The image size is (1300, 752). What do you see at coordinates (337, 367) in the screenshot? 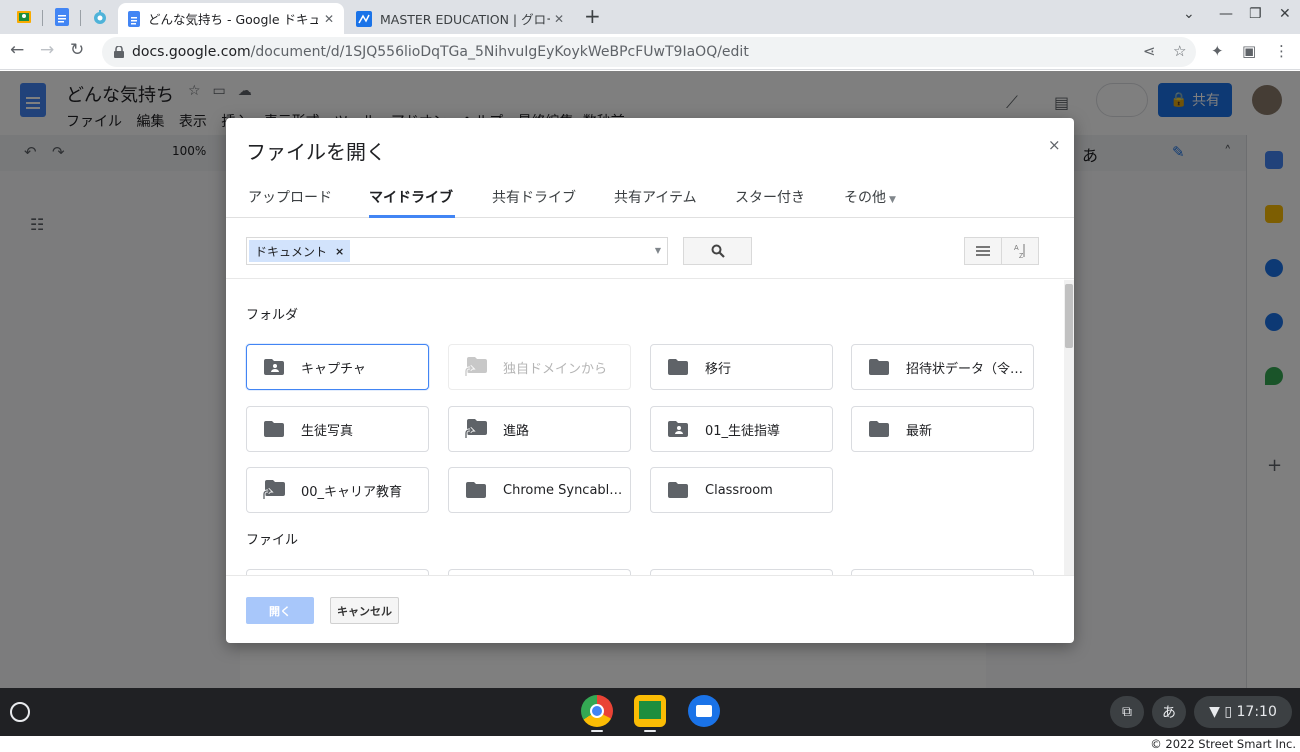
I see `folder-item: キャプチャ` at bounding box center [337, 367].